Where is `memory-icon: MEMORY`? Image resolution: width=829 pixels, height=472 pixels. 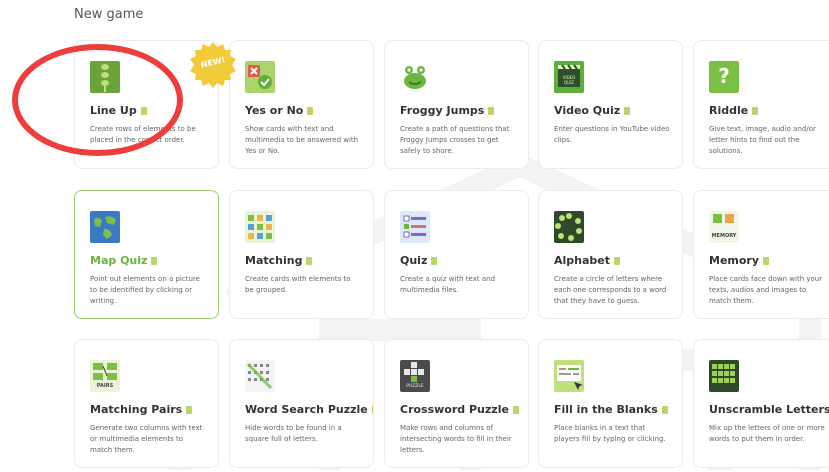 memory-icon: MEMORY is located at coordinates (724, 227).